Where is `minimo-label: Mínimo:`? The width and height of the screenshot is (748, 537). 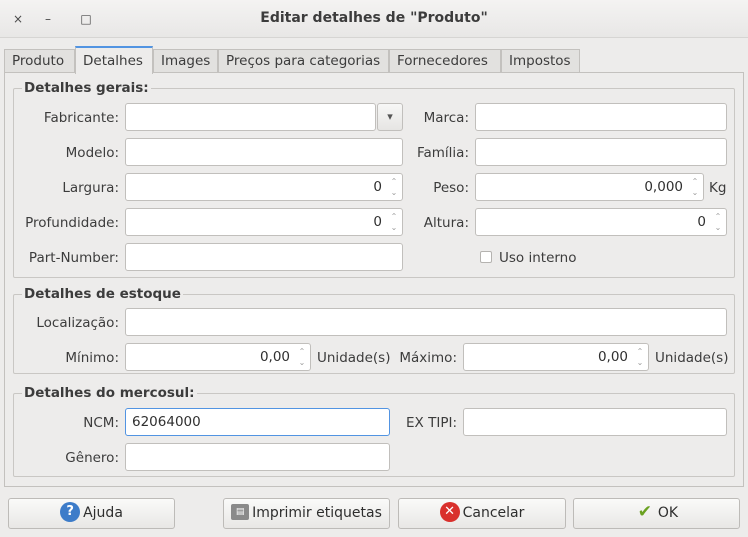 minimo-label: Mínimo: is located at coordinates (92, 358).